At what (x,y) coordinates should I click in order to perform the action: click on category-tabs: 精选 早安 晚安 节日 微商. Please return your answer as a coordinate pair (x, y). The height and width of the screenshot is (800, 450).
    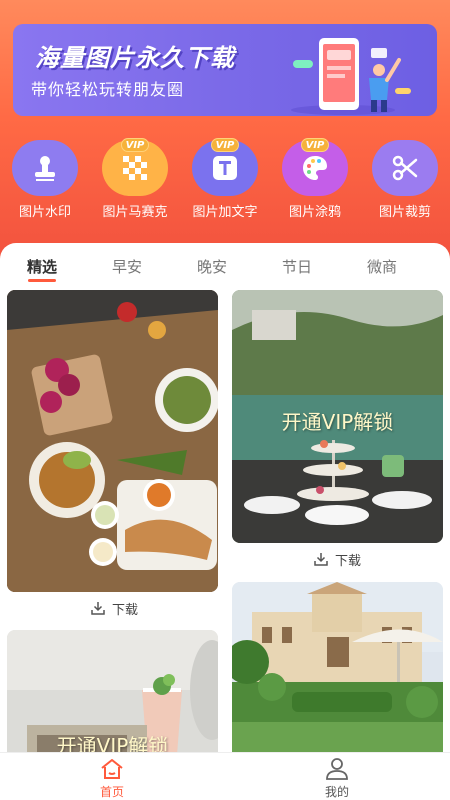
    Looking at the image, I should click on (225, 265).